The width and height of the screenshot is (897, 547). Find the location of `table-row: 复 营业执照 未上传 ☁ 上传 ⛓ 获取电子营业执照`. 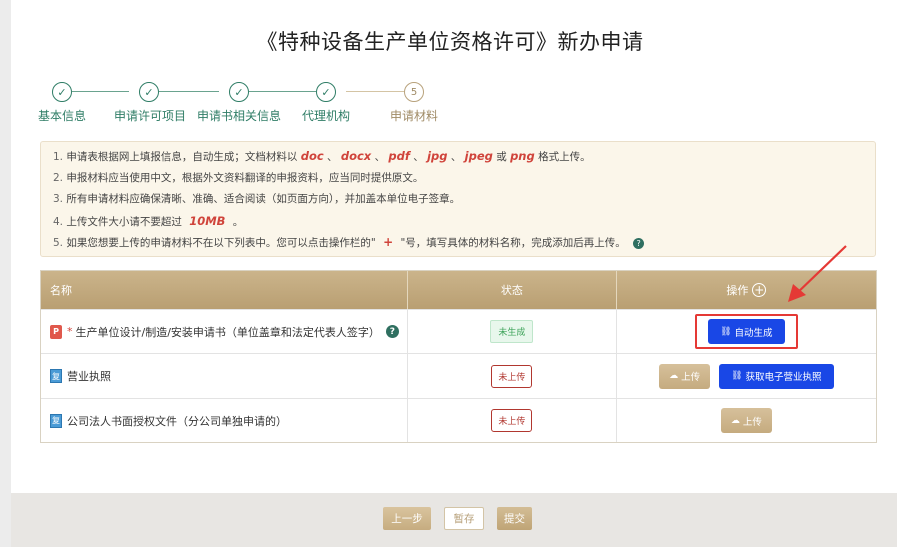

table-row: 复 营业执照 未上传 ☁ 上传 ⛓ 获取电子营业执照 is located at coordinates (458, 375).